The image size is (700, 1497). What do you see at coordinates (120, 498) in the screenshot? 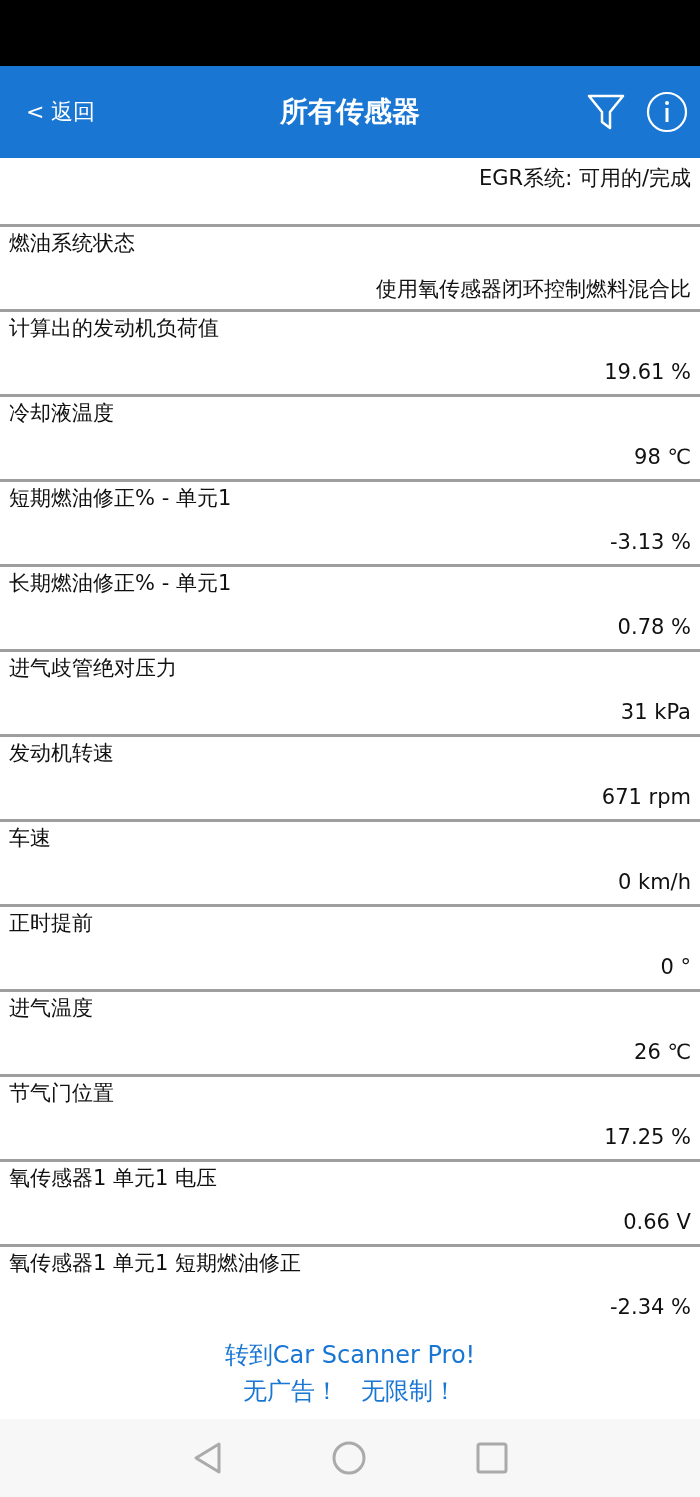
I see `sensor-name: 短期燃油修正% - 单元1` at bounding box center [120, 498].